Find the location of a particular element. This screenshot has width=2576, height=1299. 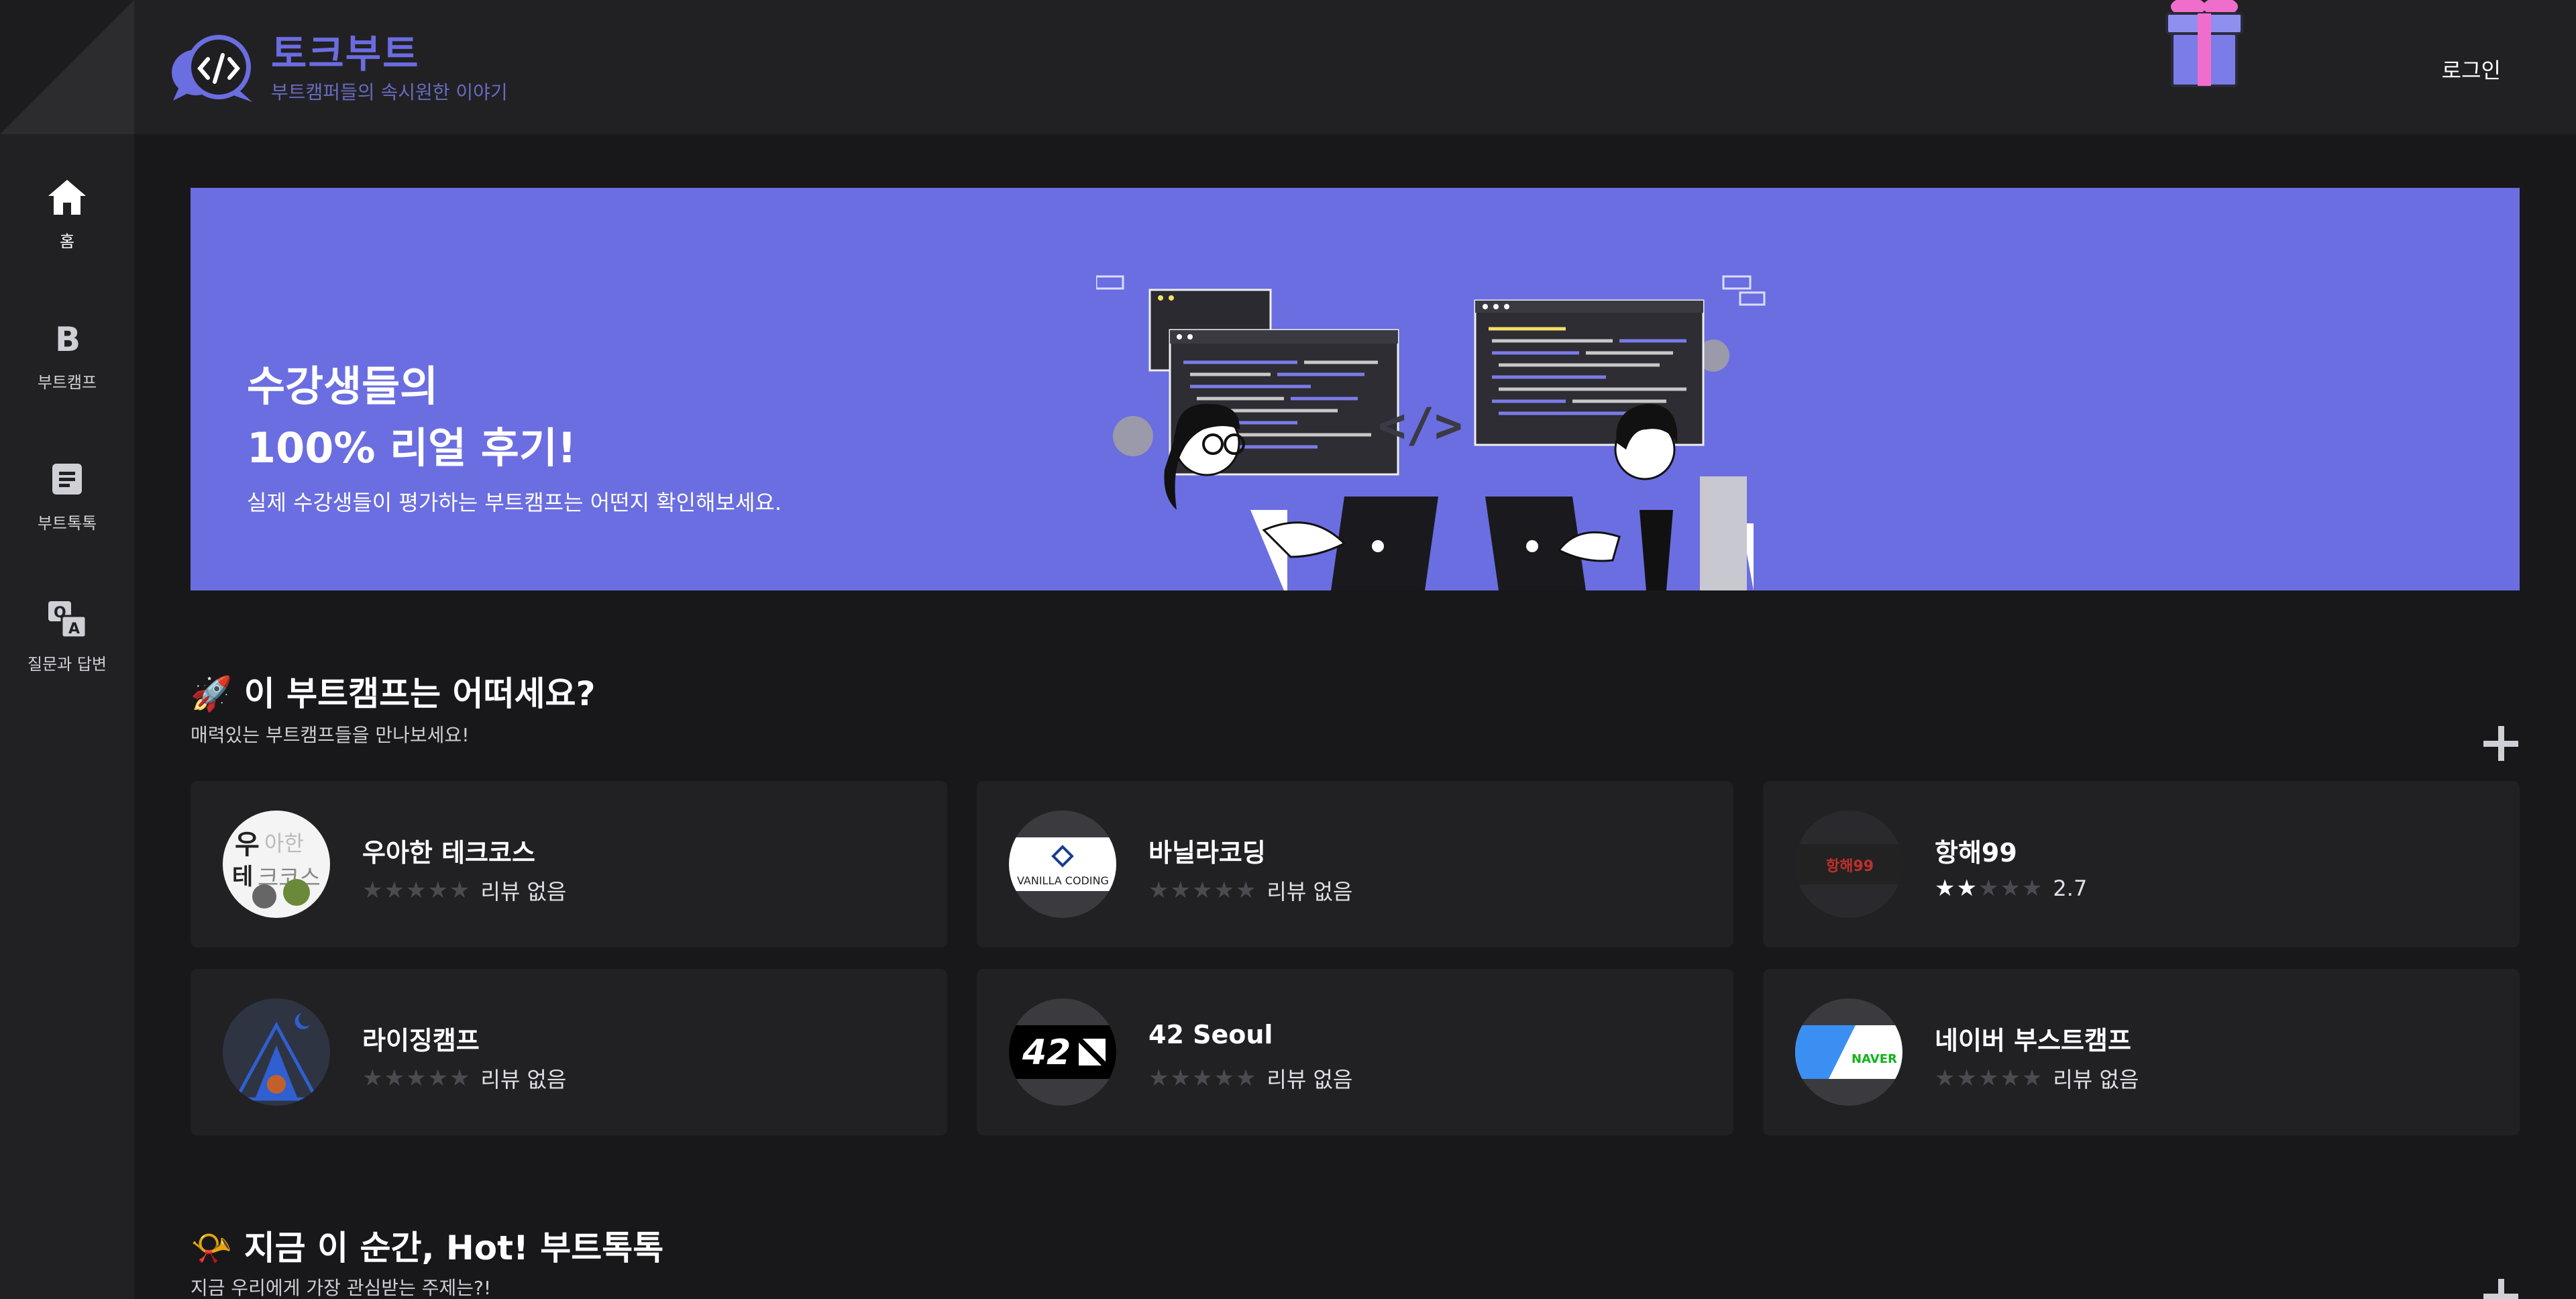

rocket-icon: 🚀 is located at coordinates (212, 693).